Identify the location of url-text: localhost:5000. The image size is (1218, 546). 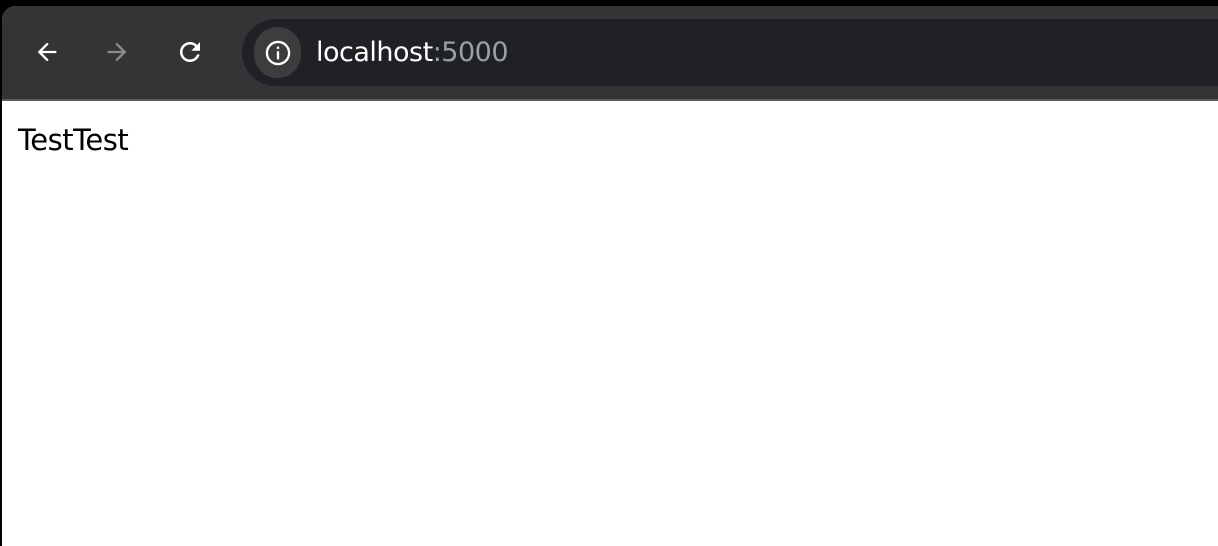
(412, 53).